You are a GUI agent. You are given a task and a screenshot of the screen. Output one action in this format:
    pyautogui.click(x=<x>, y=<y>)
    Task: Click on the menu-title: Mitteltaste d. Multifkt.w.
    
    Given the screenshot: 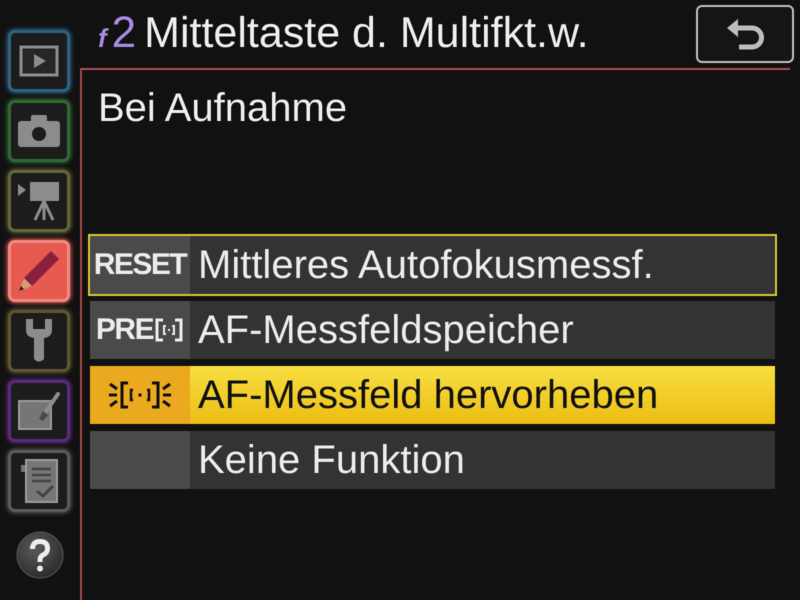 What is the action you would take?
    pyautogui.click(x=366, y=33)
    